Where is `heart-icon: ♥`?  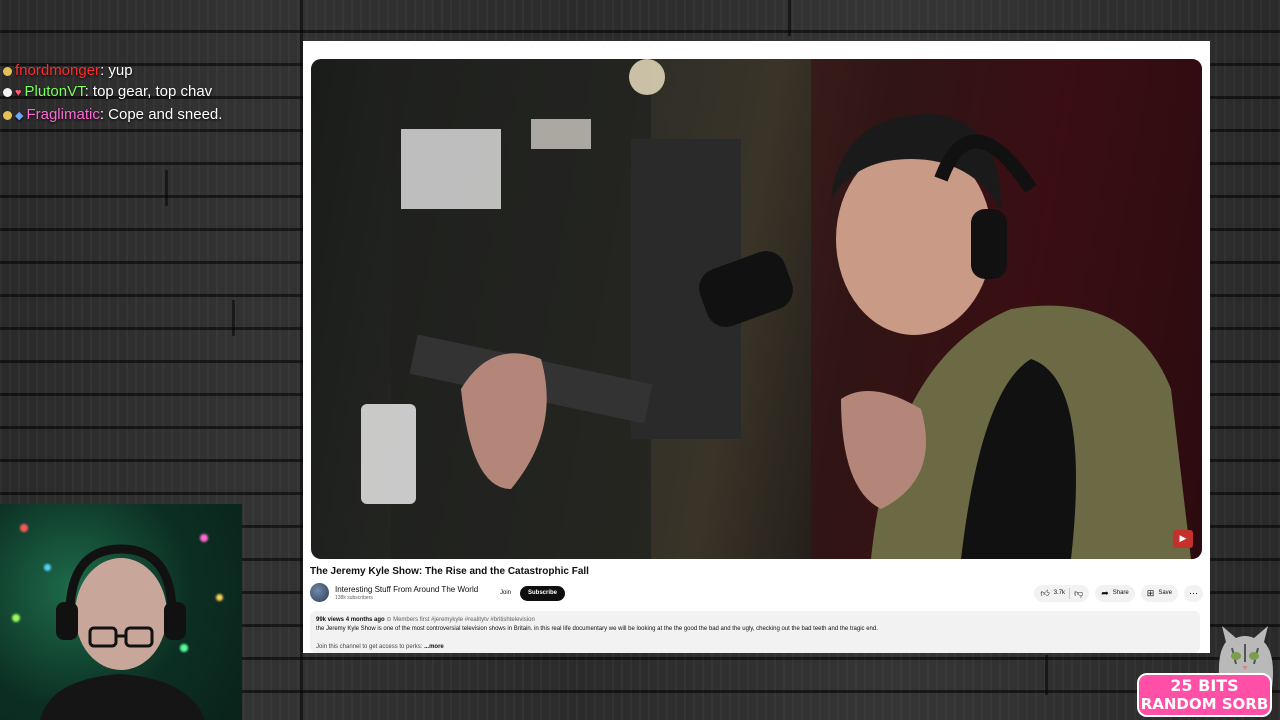 heart-icon: ♥ is located at coordinates (18, 93).